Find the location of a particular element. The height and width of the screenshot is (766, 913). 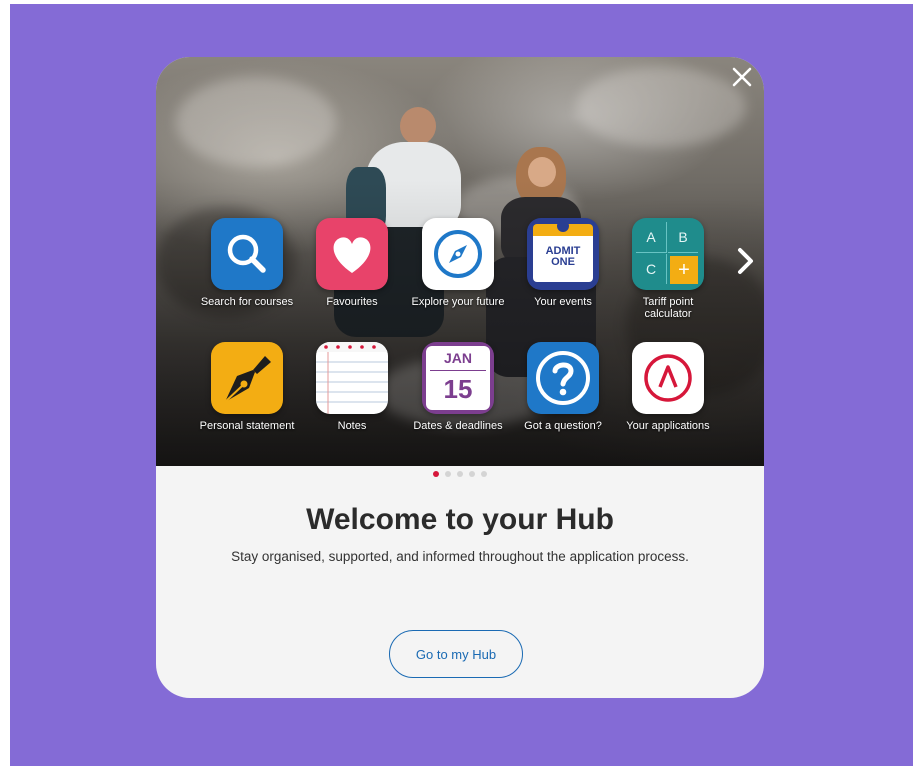

app-notes: Notes is located at coordinates (352, 387).